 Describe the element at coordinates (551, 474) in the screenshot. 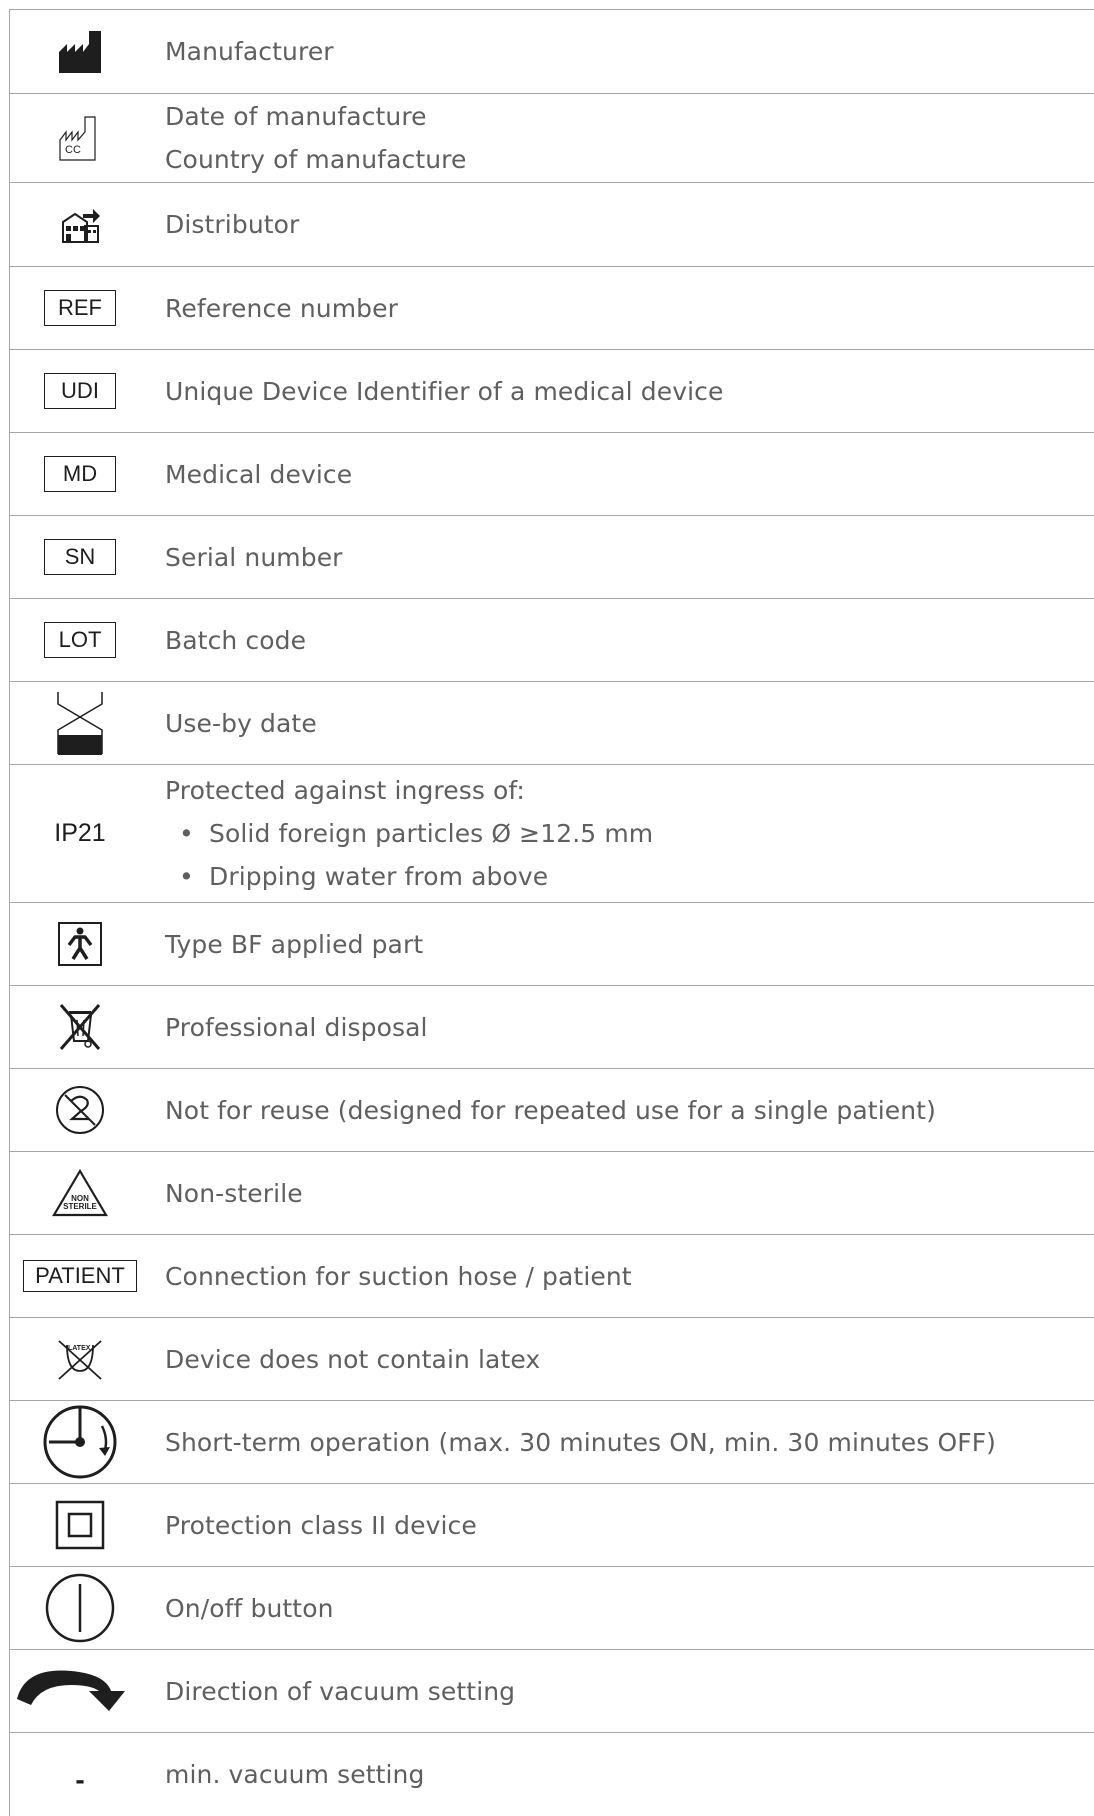

I see `table-row: MD Medical device` at that location.